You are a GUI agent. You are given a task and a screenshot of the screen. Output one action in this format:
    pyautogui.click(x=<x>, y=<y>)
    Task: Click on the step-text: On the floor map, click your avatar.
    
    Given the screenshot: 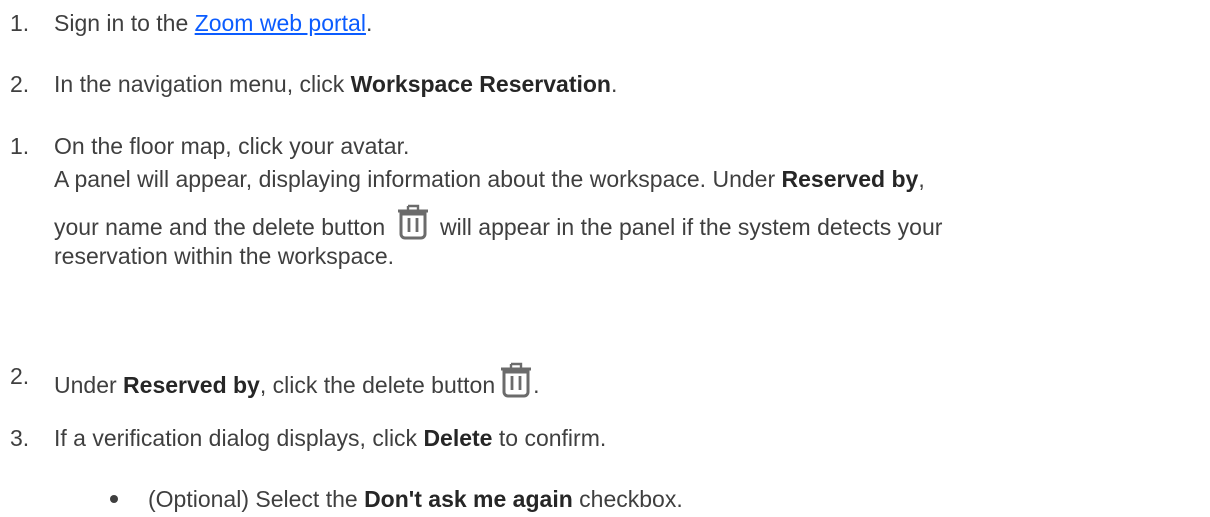 What is the action you would take?
    pyautogui.click(x=232, y=146)
    